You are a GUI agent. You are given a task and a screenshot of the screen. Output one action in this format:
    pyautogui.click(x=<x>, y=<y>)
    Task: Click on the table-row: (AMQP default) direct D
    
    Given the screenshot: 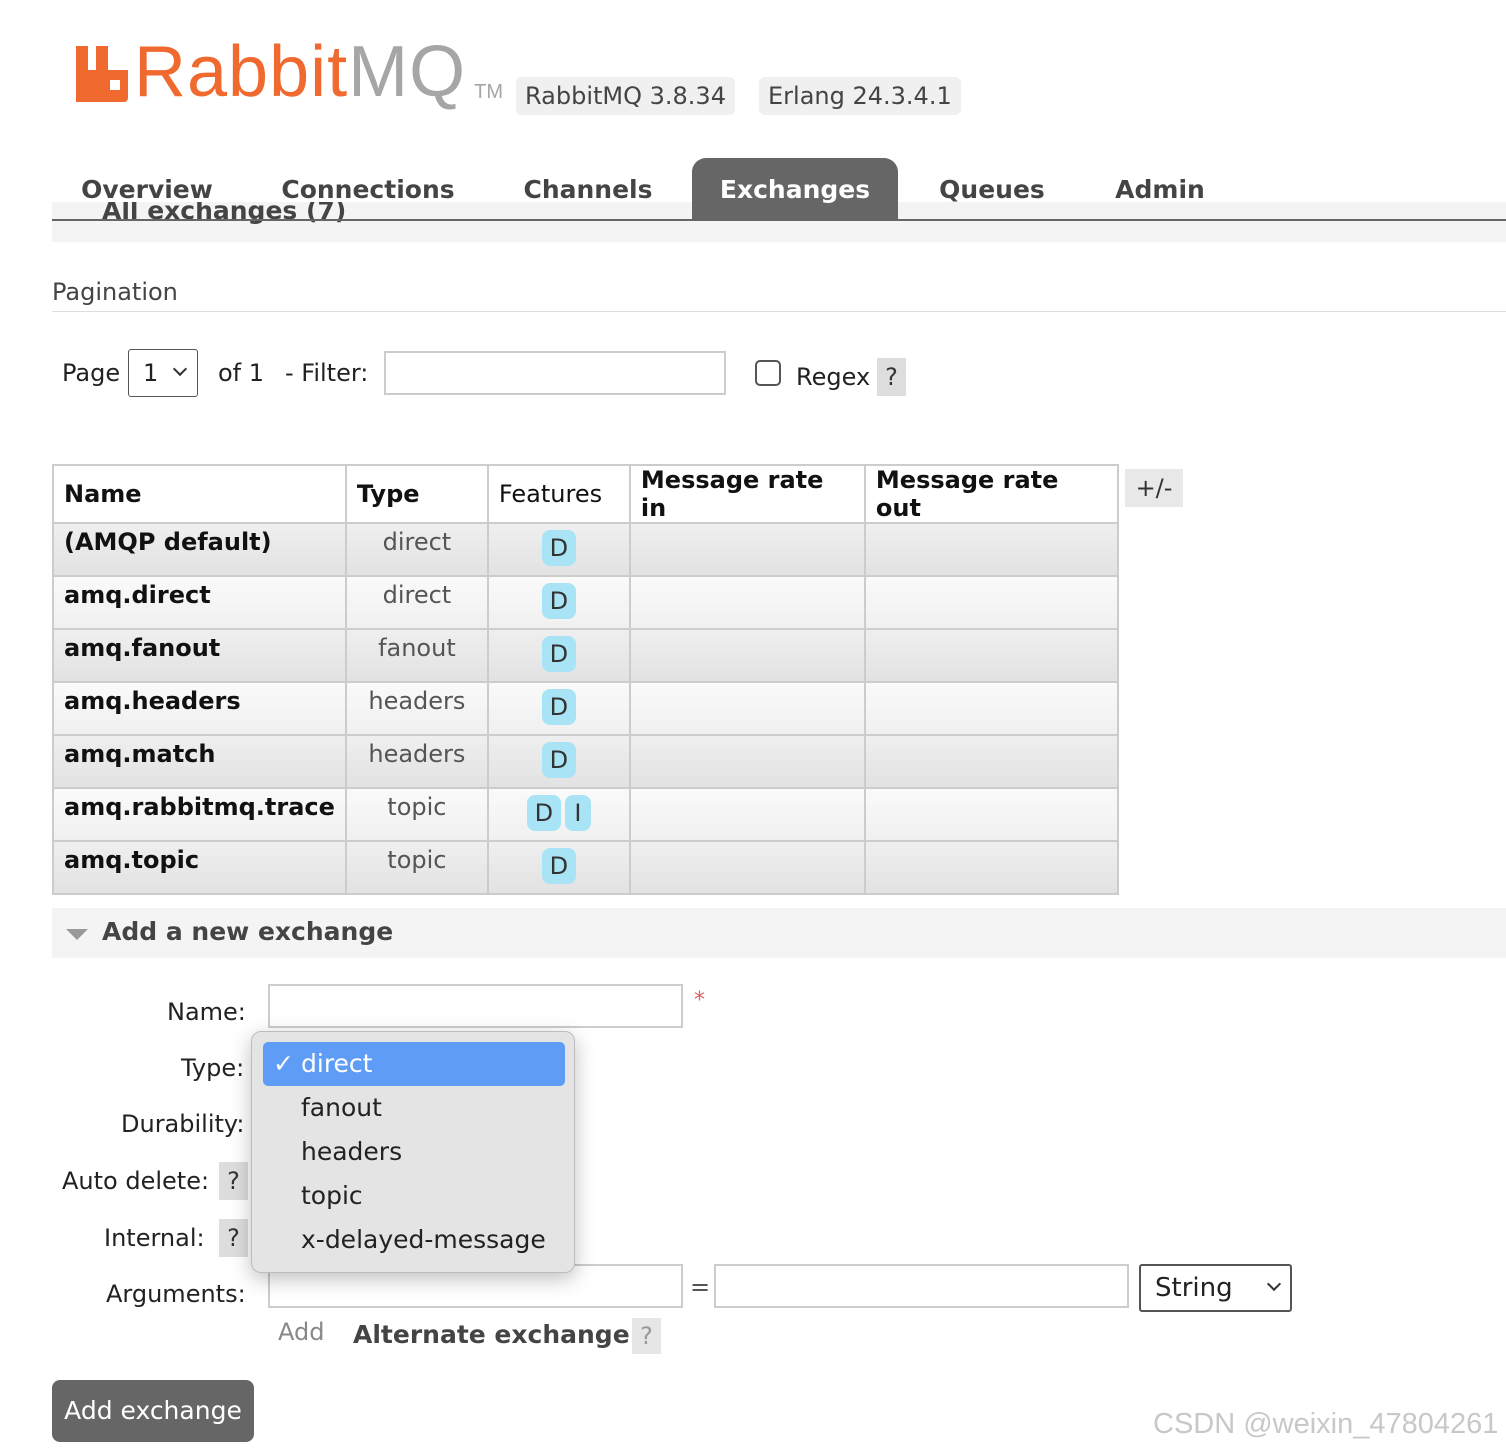 What is the action you would take?
    pyautogui.click(x=585, y=549)
    